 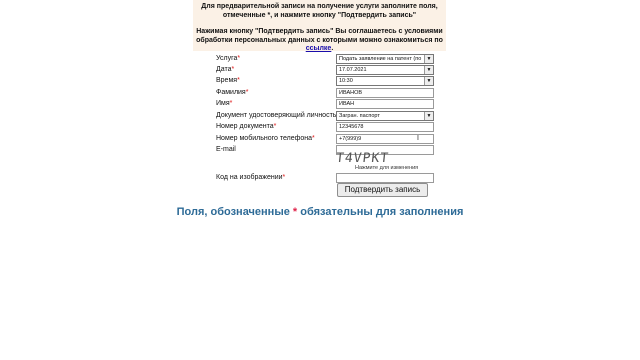 What do you see at coordinates (385, 178) in the screenshot?
I see `captcha-code-input` at bounding box center [385, 178].